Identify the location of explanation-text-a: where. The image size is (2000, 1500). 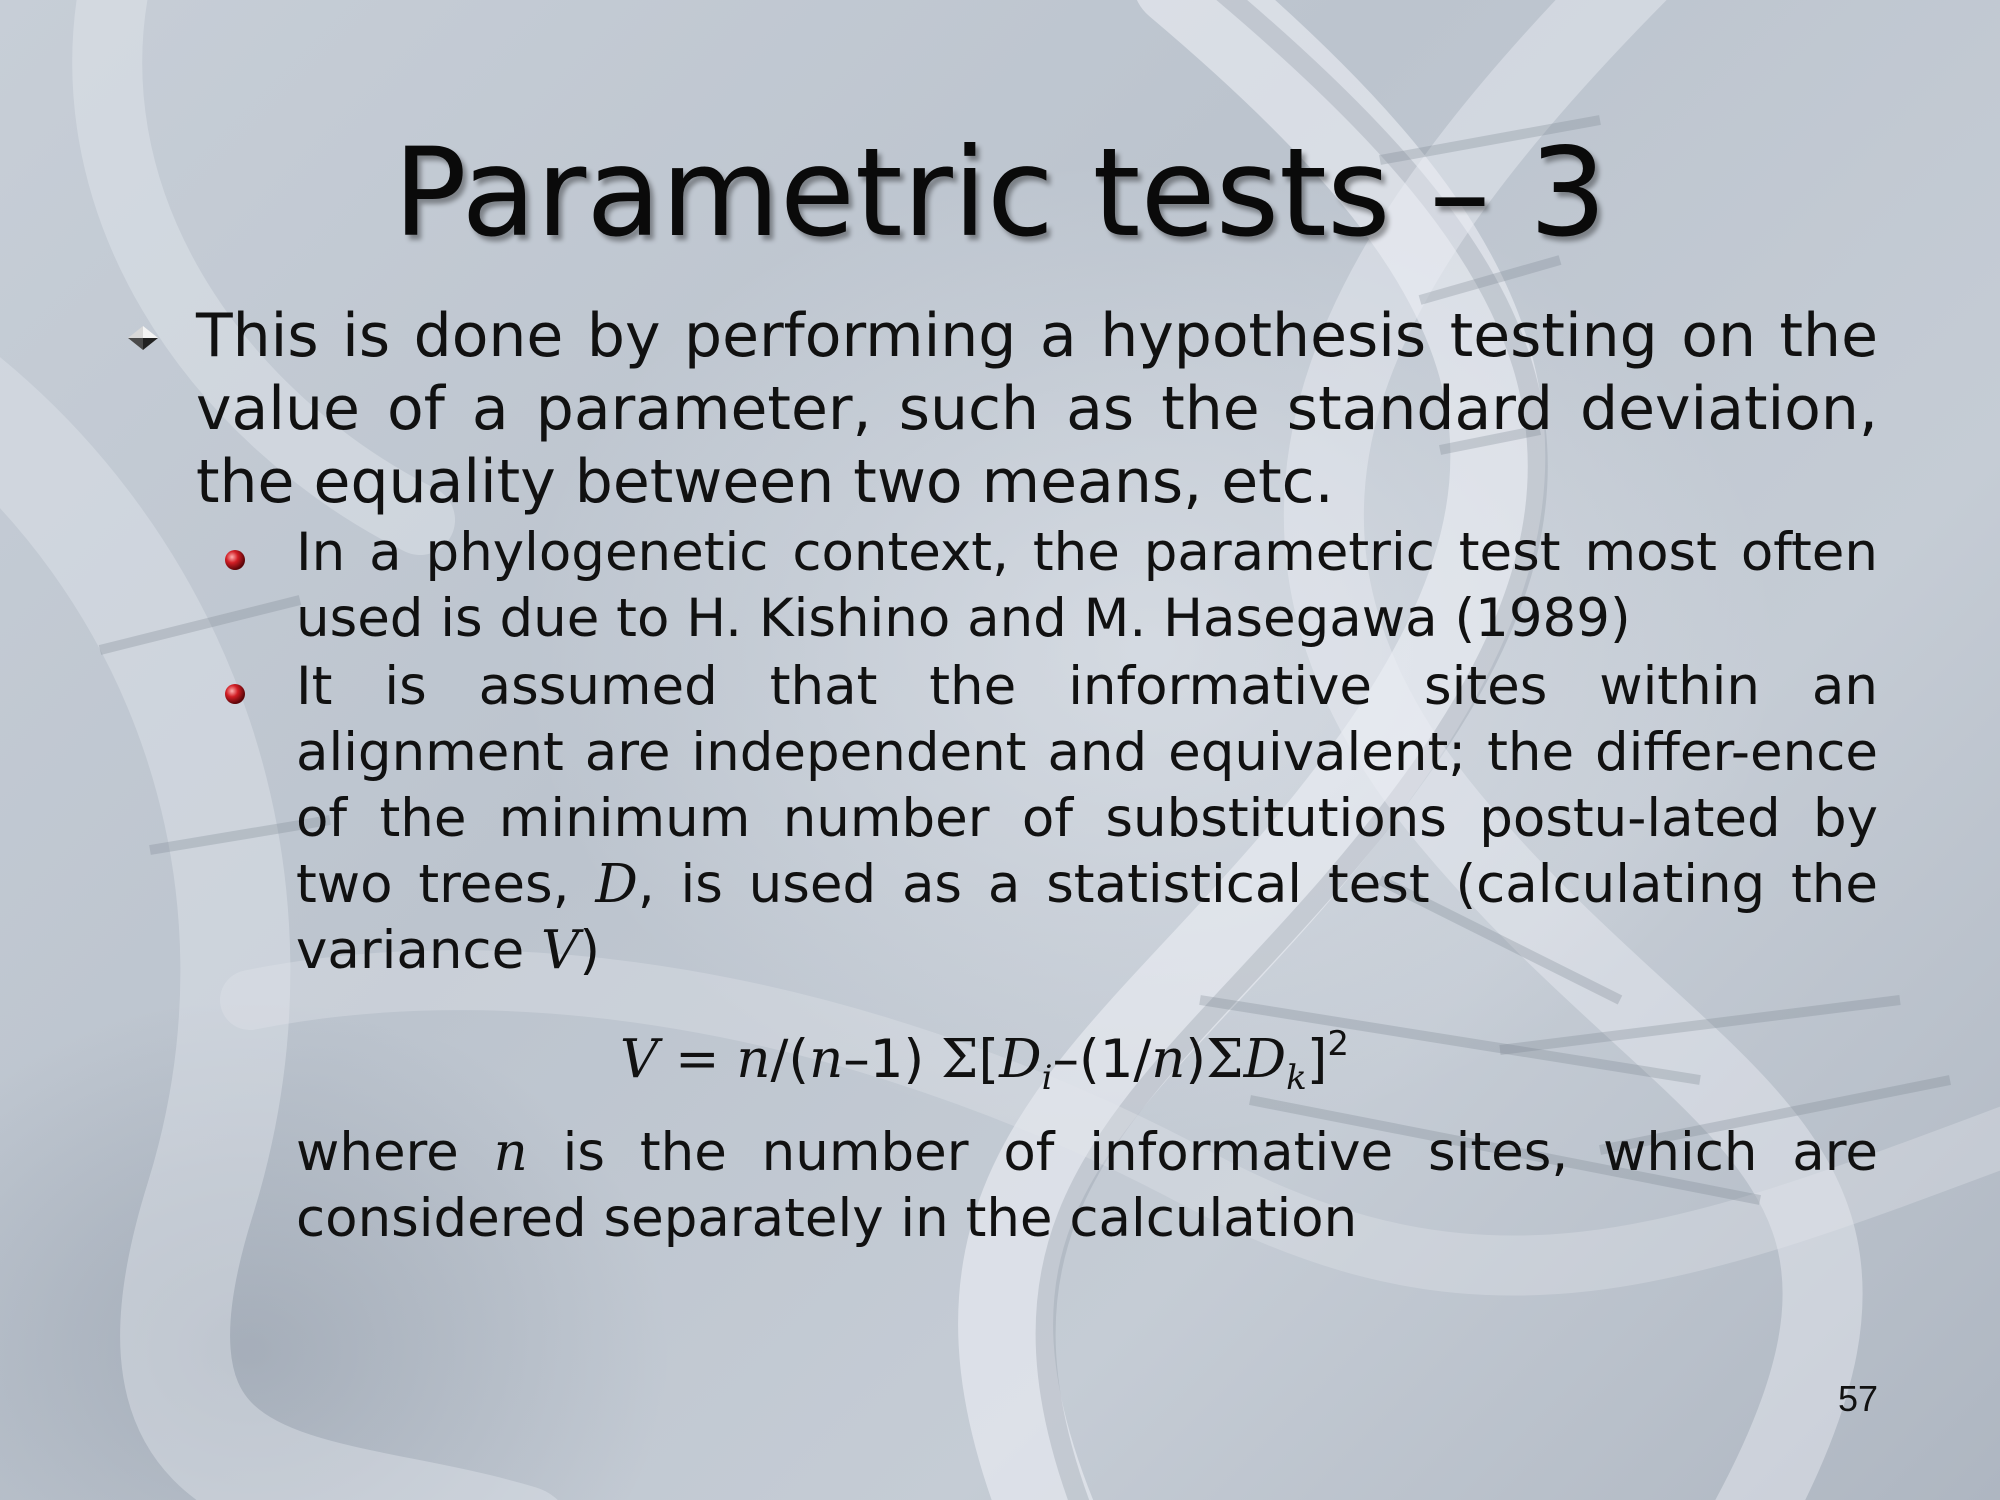
(395, 1152).